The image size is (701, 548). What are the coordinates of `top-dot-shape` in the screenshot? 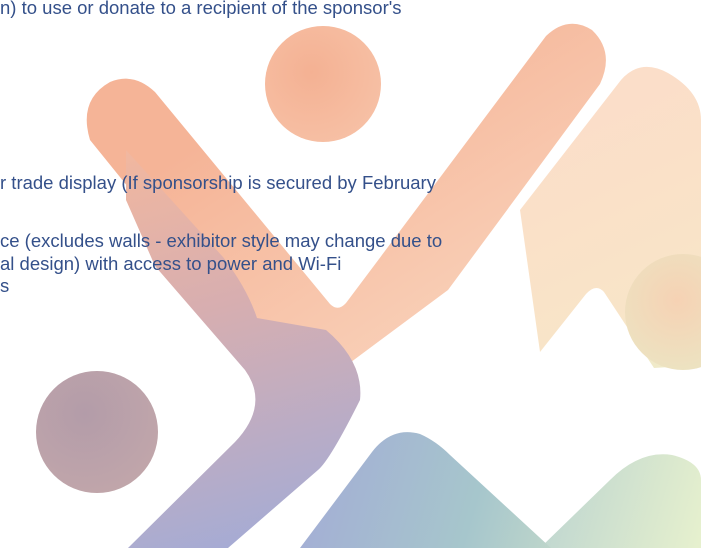 It's located at (323, 84).